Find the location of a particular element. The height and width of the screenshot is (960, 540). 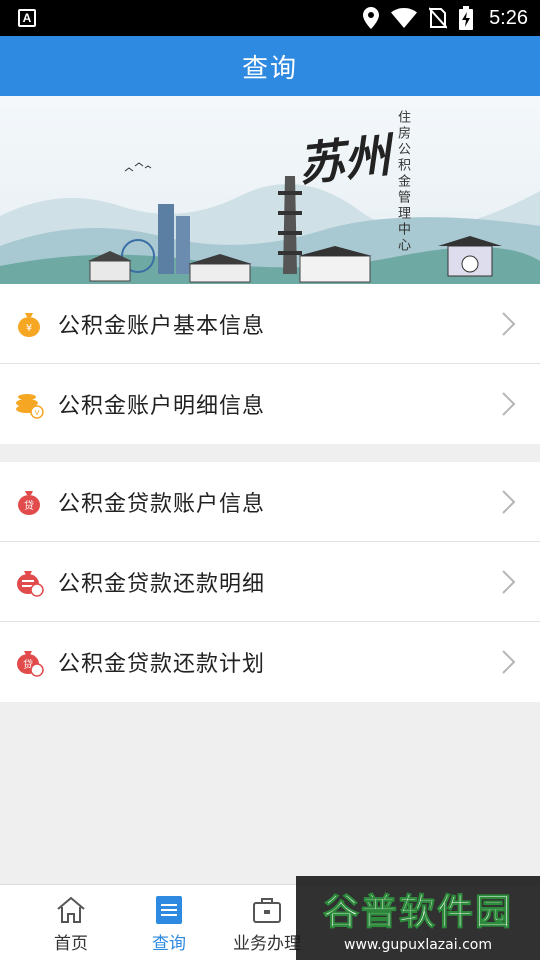

page-title: 查询 is located at coordinates (269, 68).